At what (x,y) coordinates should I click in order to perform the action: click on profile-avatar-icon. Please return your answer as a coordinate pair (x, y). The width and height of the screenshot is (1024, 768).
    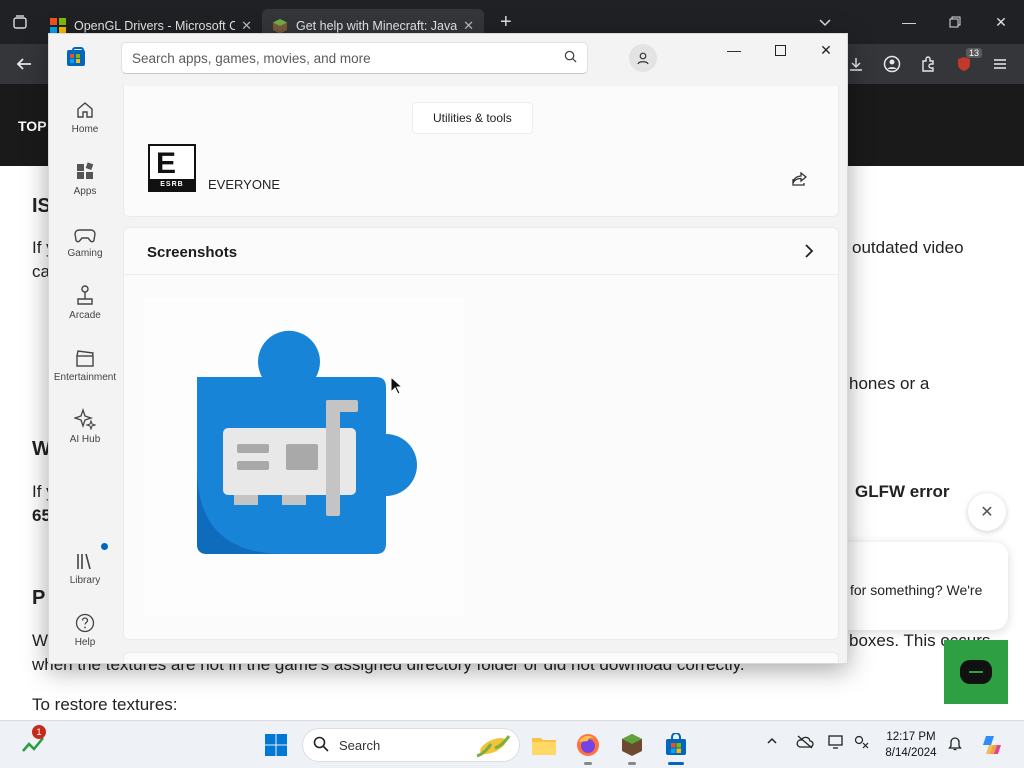
    Looking at the image, I should click on (643, 58).